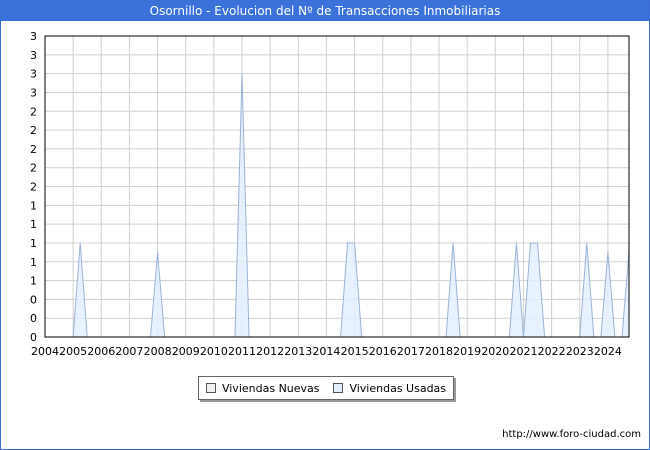 The width and height of the screenshot is (650, 450). I want to click on x-tick-label: 2024, so click(608, 351).